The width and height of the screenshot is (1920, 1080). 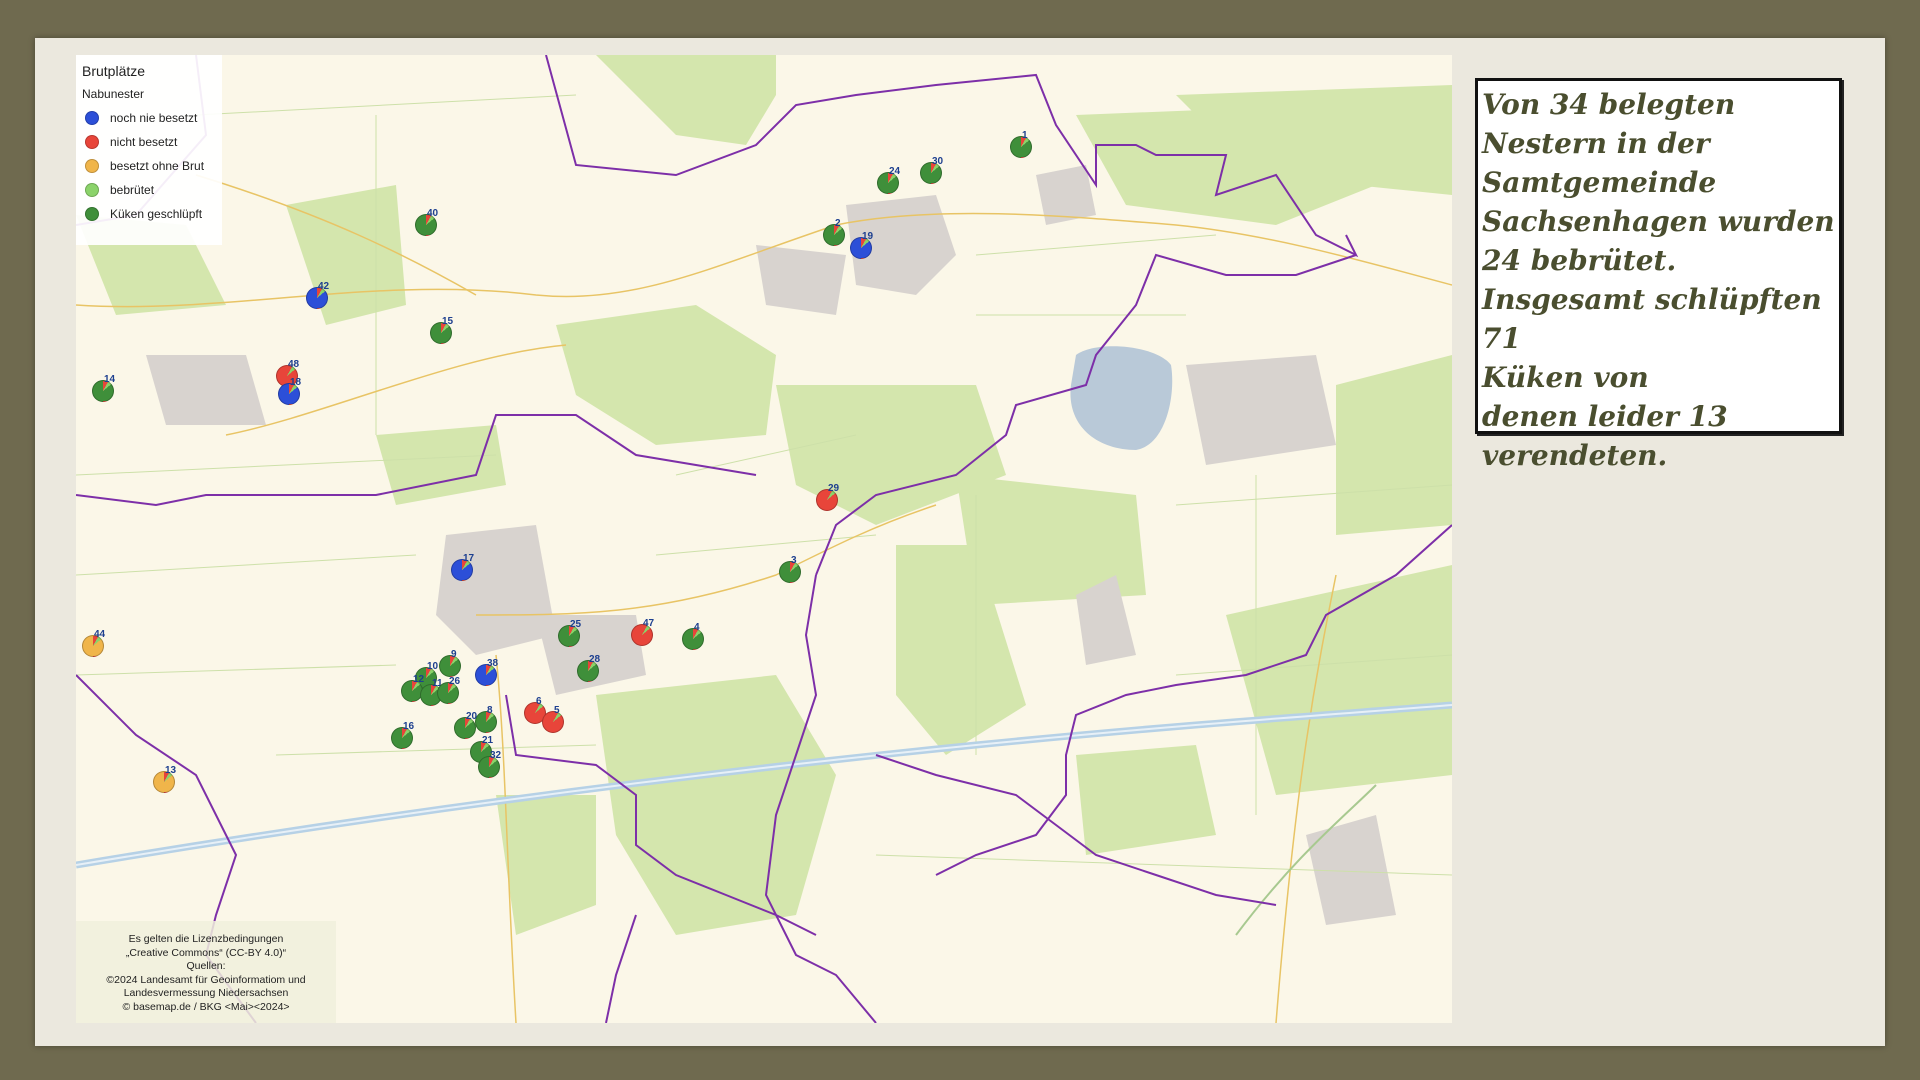 I want to click on nest-marker-17: 17, so click(x=462, y=567).